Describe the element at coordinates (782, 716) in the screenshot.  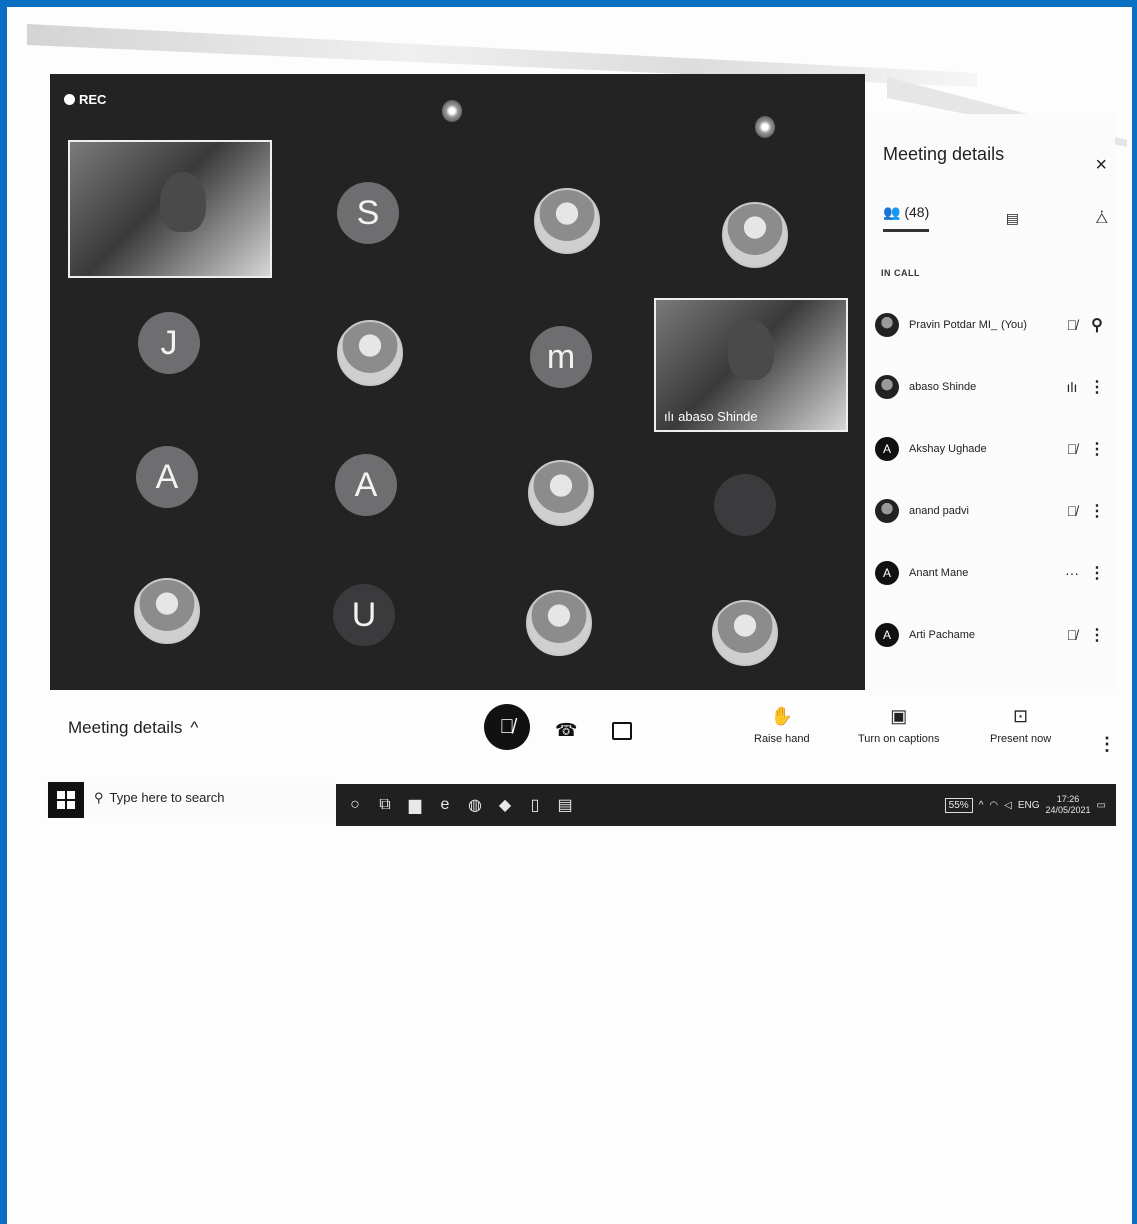
I see `hand-icon: ✋` at that location.